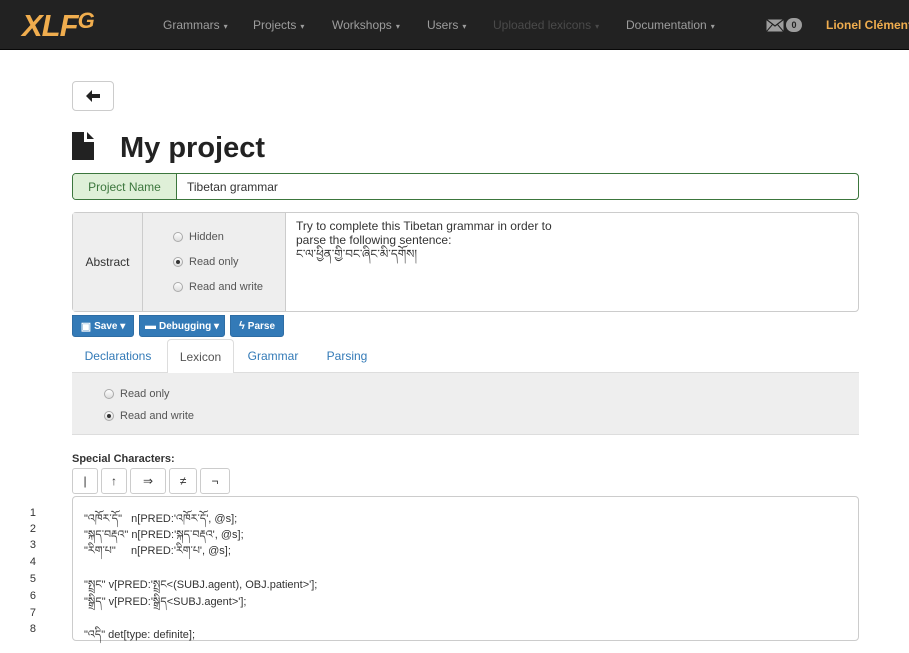 Image resolution: width=909 pixels, height=653 pixels. Describe the element at coordinates (227, 186) in the screenshot. I see `project-name-input: Tibetan grammar` at that location.